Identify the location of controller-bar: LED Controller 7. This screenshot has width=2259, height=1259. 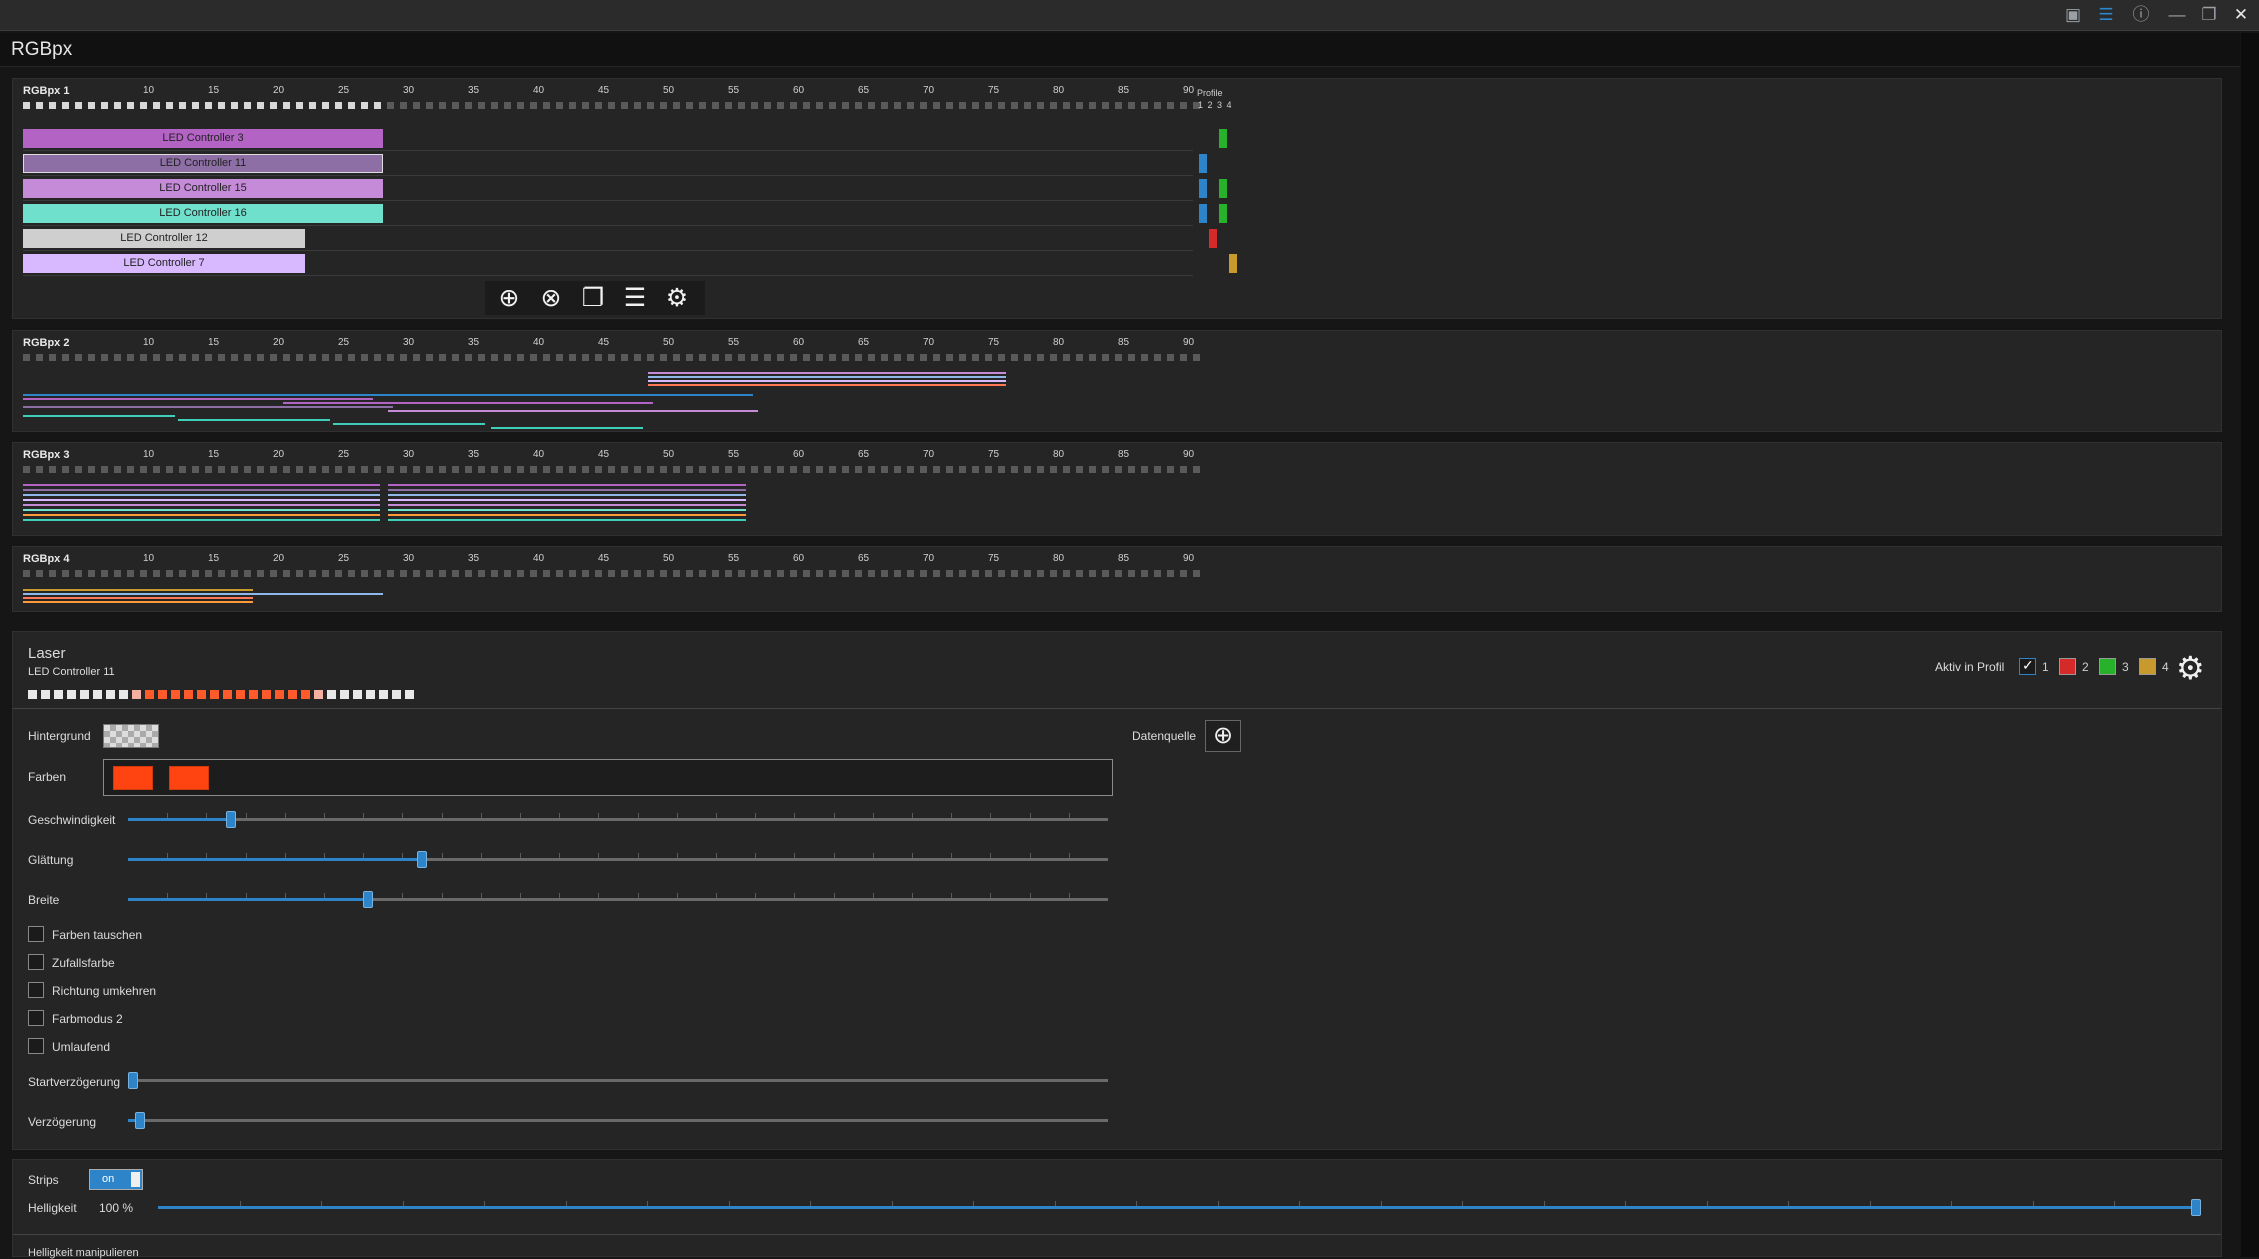
(164, 263).